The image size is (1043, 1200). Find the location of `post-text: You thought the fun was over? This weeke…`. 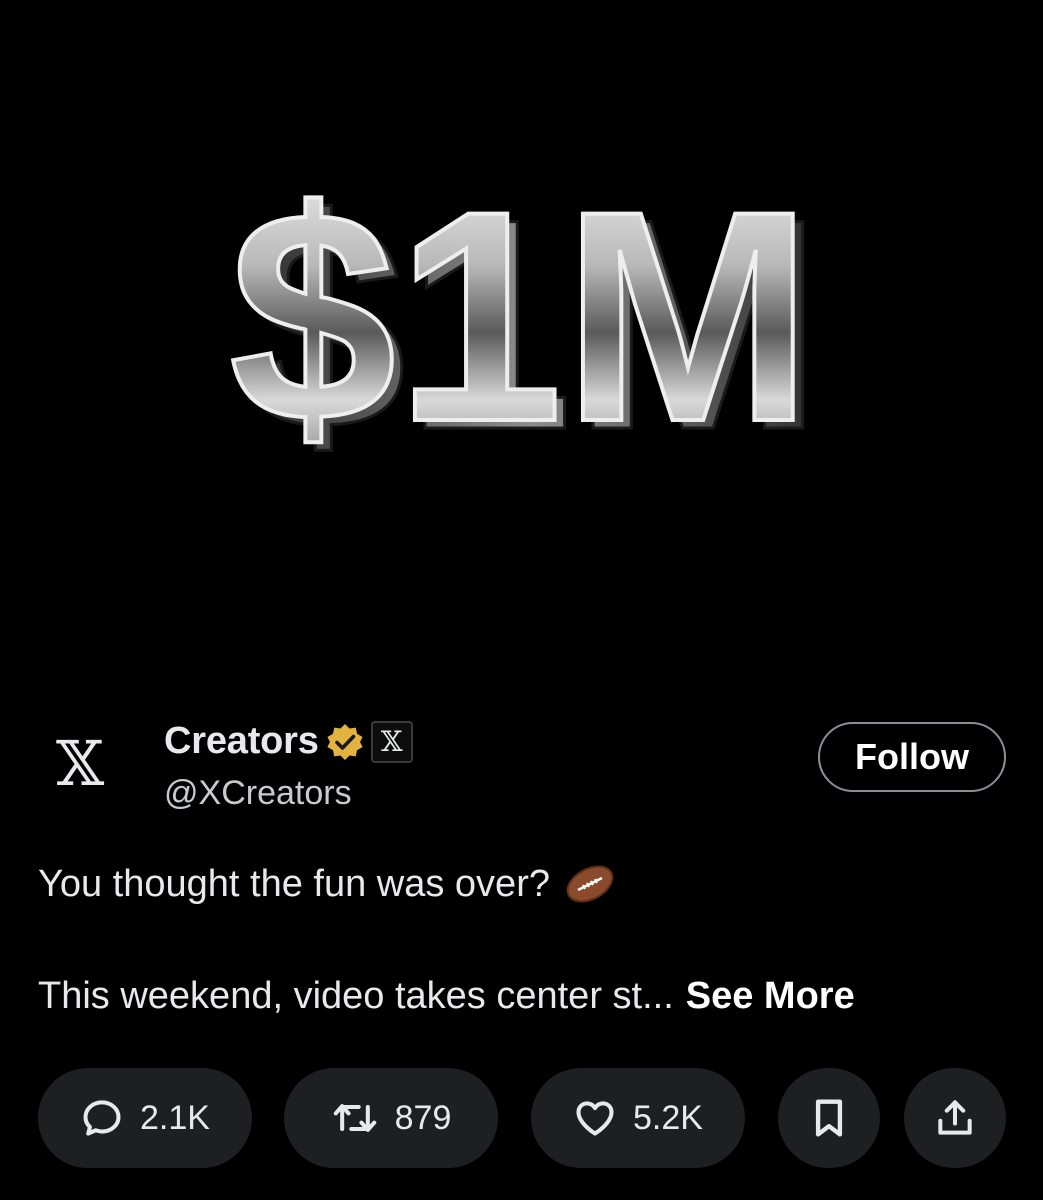

post-text: You thought the fun was over? This weeke… is located at coordinates (523, 940).